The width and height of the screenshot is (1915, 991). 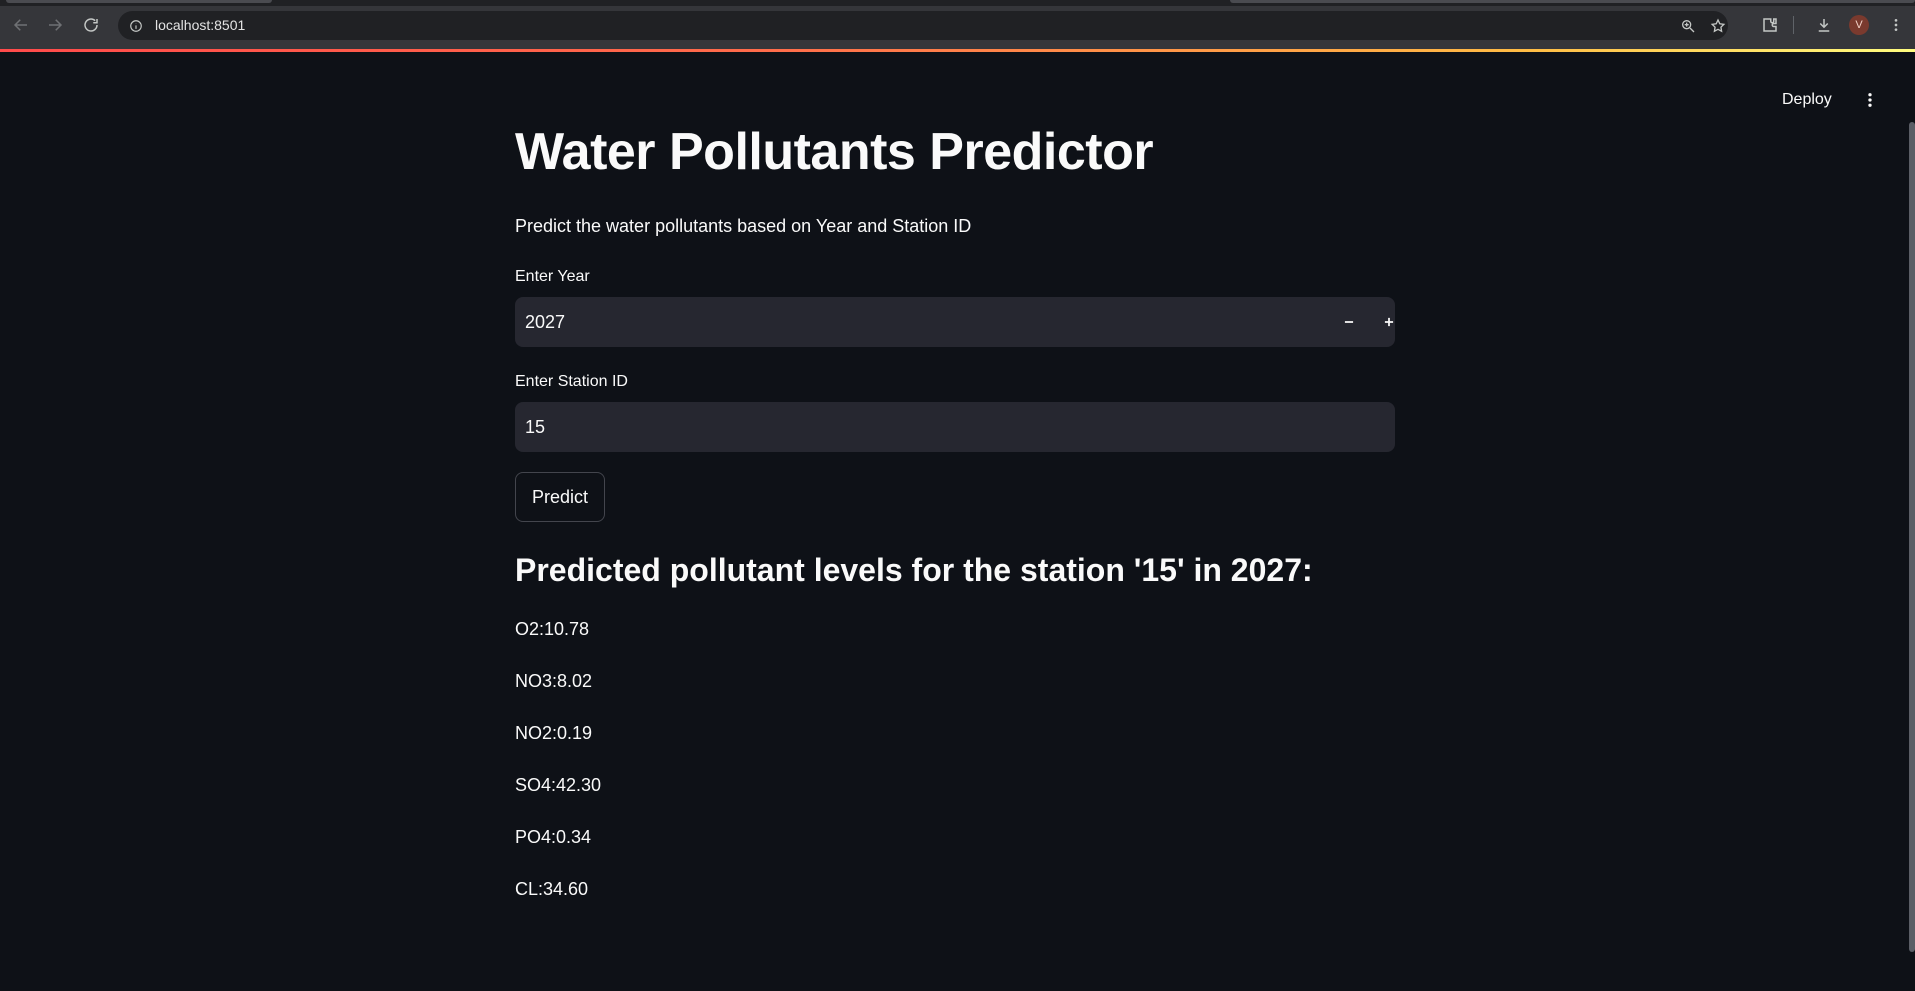 I want to click on more-vertical-icon, so click(x=1870, y=100).